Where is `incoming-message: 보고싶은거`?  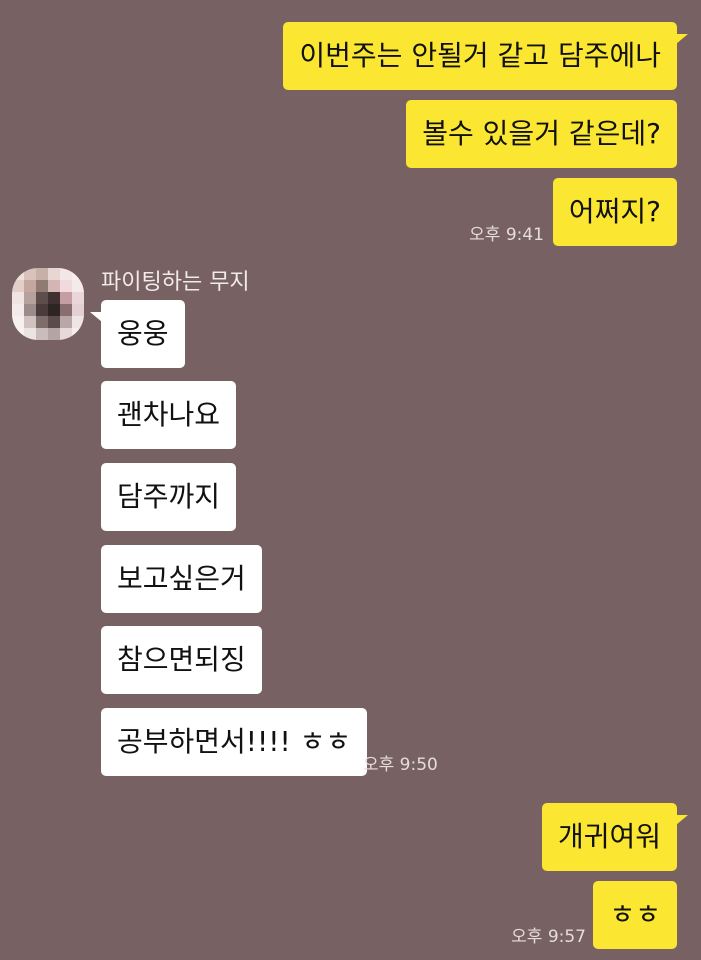 incoming-message: 보고싶은거 is located at coordinates (181, 579).